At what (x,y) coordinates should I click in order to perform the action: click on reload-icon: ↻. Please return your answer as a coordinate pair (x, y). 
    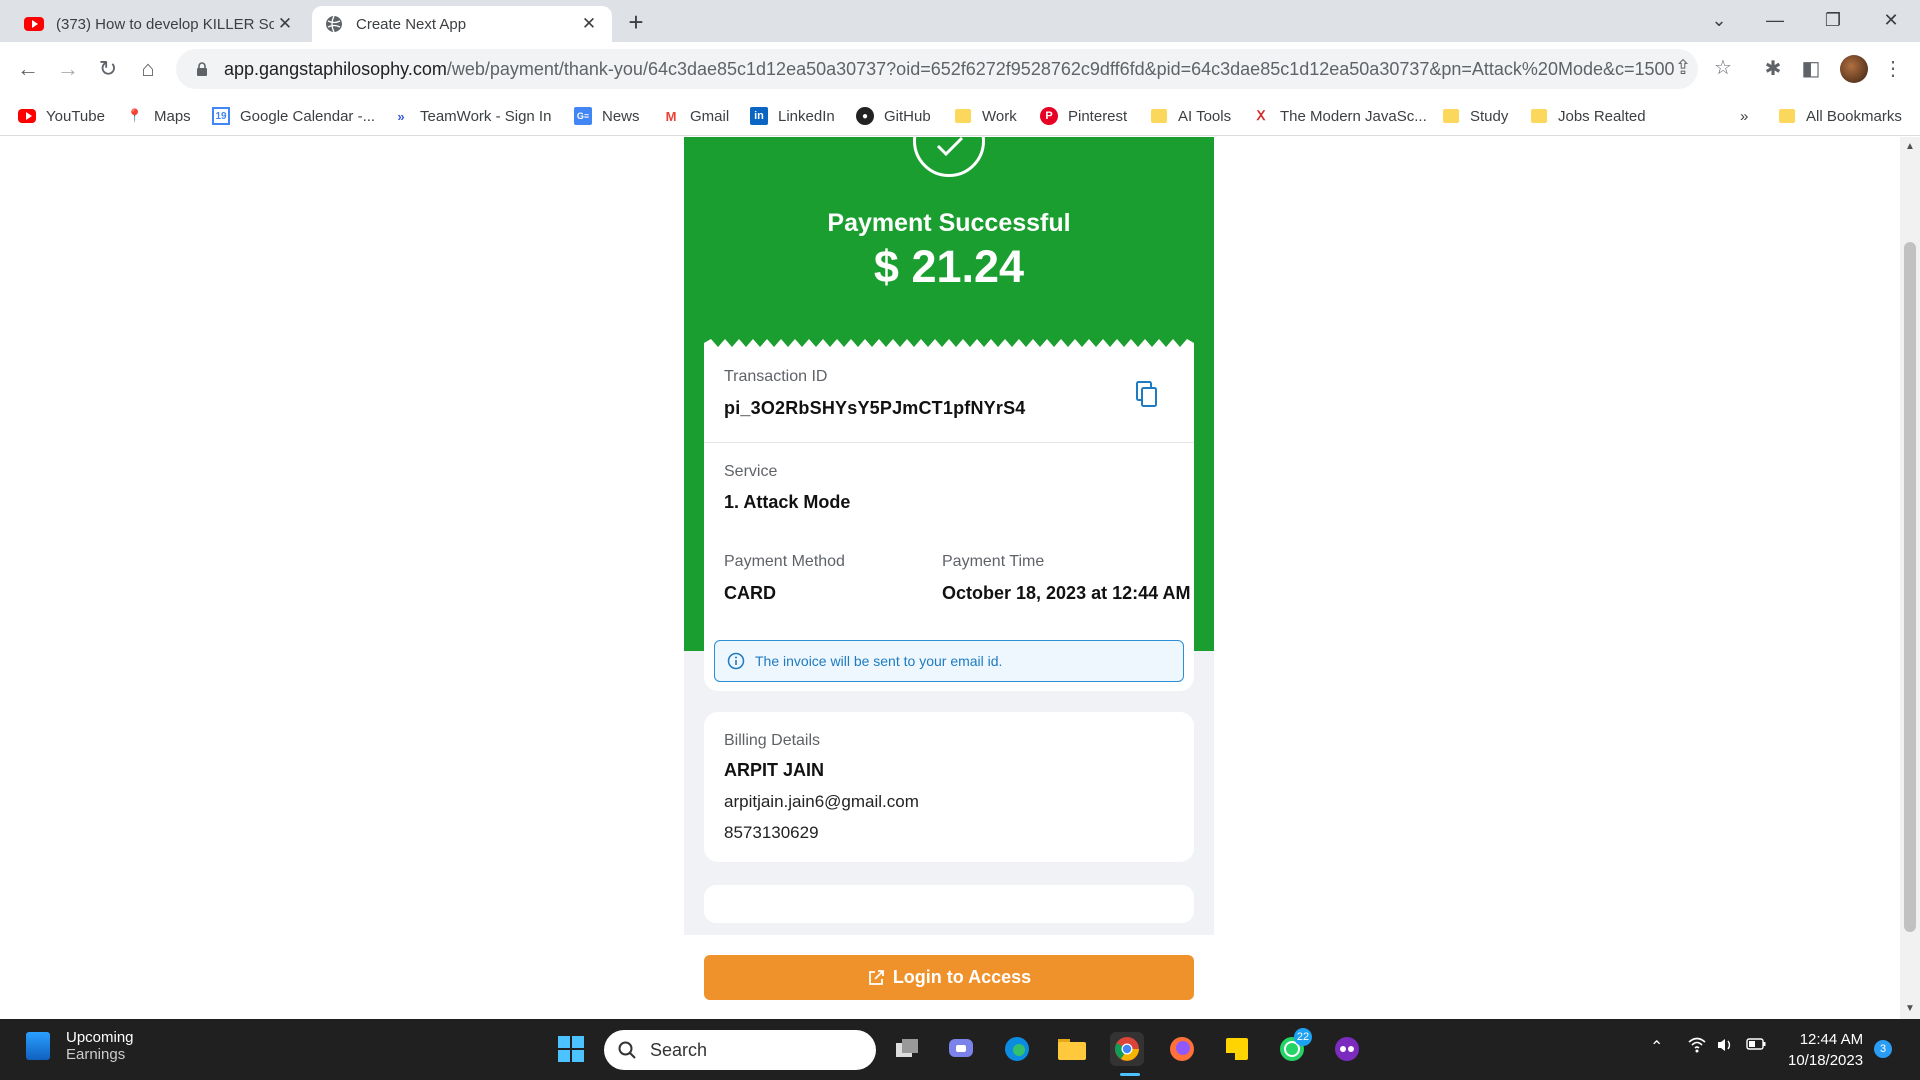
    Looking at the image, I should click on (108, 69).